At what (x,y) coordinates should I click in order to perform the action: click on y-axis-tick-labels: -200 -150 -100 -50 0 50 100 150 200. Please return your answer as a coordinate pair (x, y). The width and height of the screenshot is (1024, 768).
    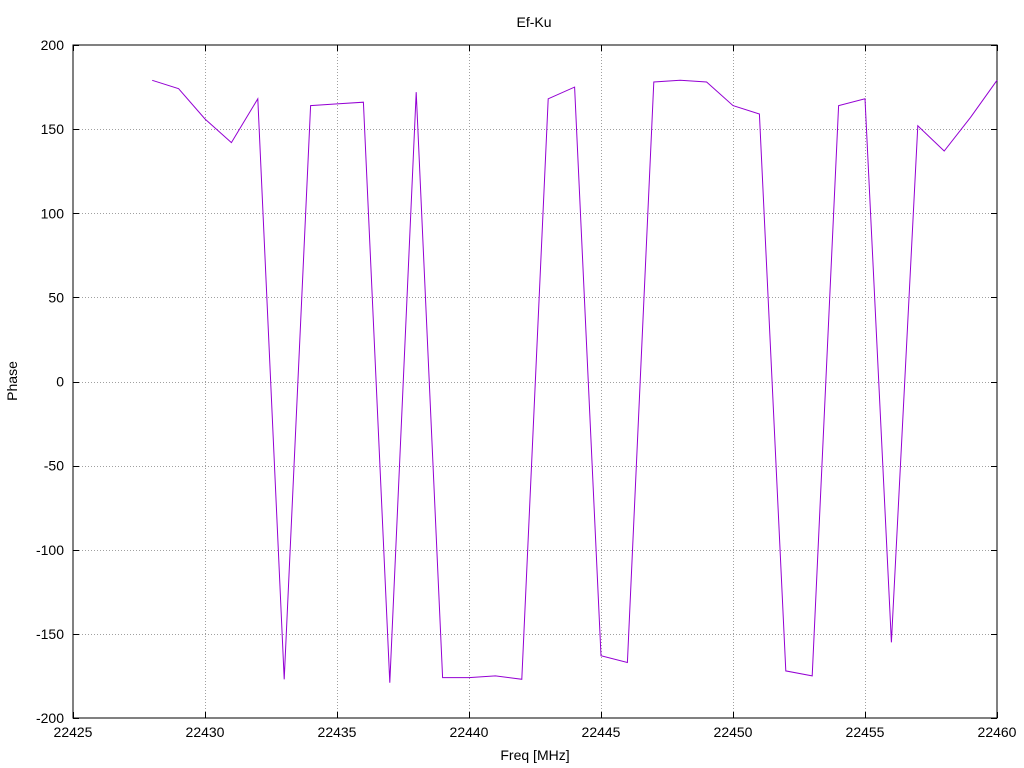
    Looking at the image, I should click on (50, 381).